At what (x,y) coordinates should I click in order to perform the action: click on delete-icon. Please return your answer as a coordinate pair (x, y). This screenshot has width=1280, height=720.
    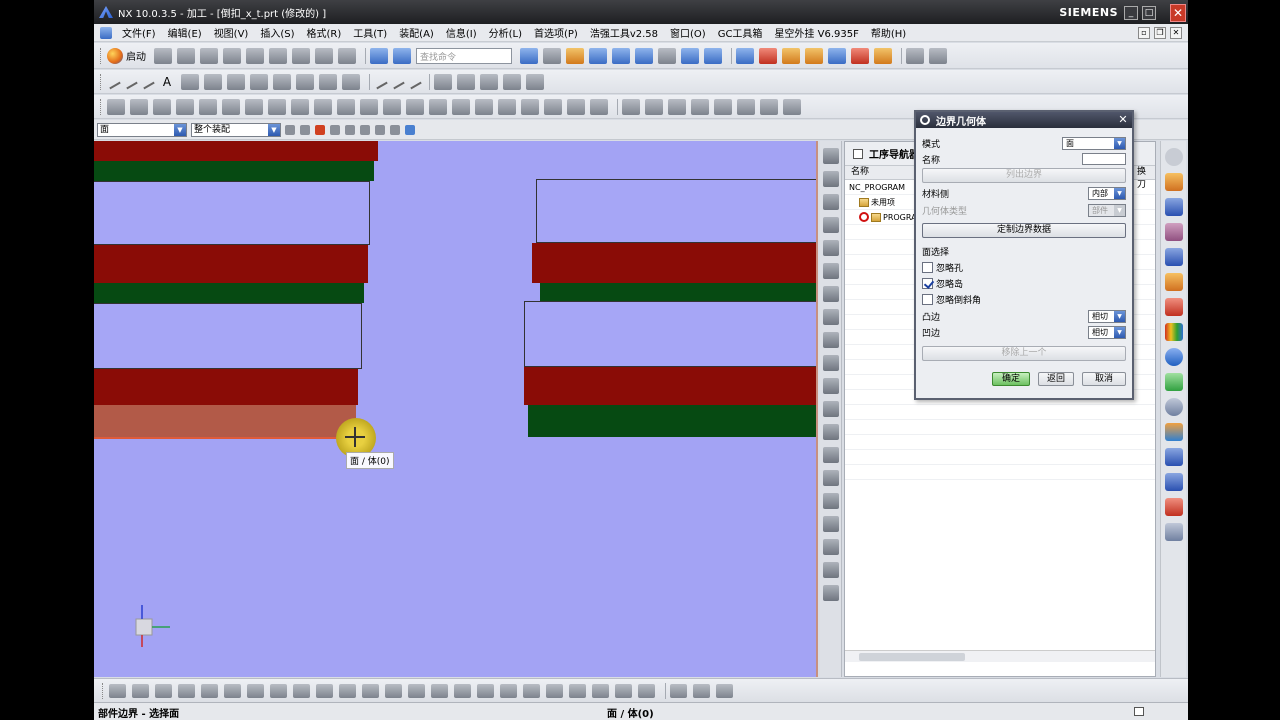
    Looking at the image, I should click on (324, 55).